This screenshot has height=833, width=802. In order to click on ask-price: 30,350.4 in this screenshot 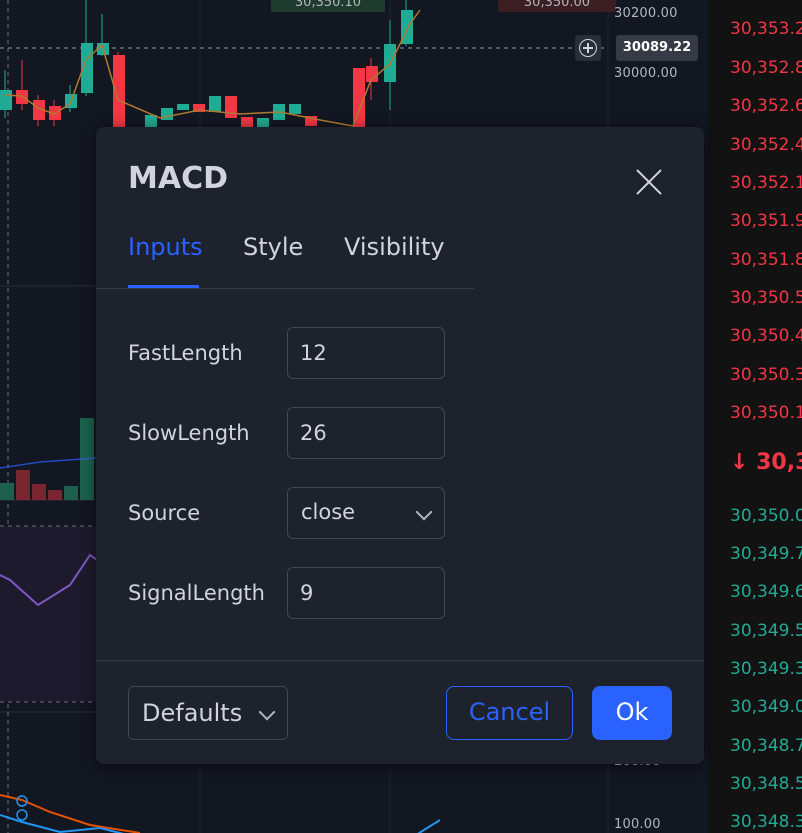, I will do `click(766, 336)`.